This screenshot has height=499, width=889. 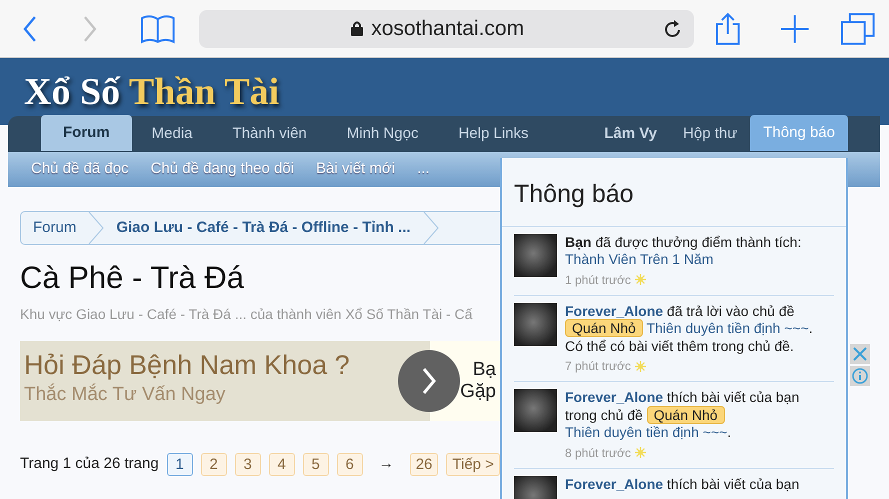 What do you see at coordinates (478, 391) in the screenshot?
I see `ad-text: Gặp` at bounding box center [478, 391].